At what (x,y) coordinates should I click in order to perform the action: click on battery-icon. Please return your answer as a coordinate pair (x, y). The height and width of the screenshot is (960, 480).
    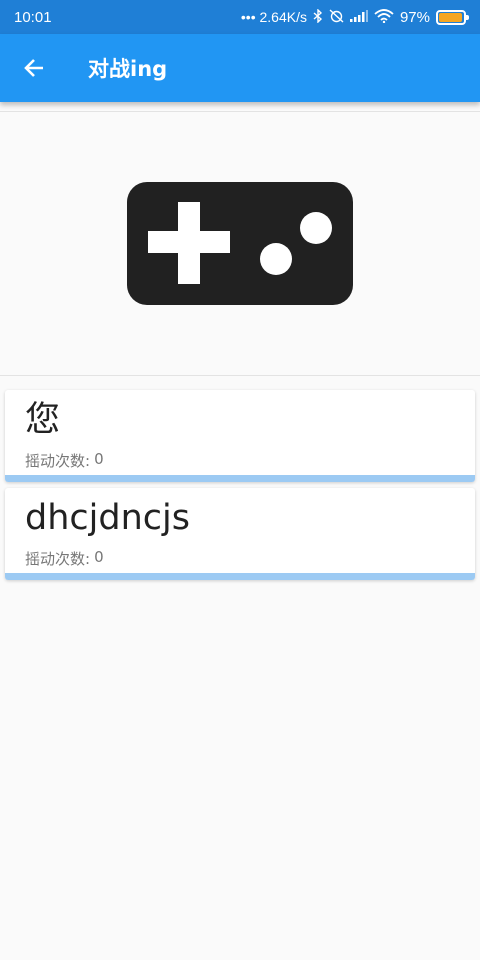
    Looking at the image, I should click on (452, 17).